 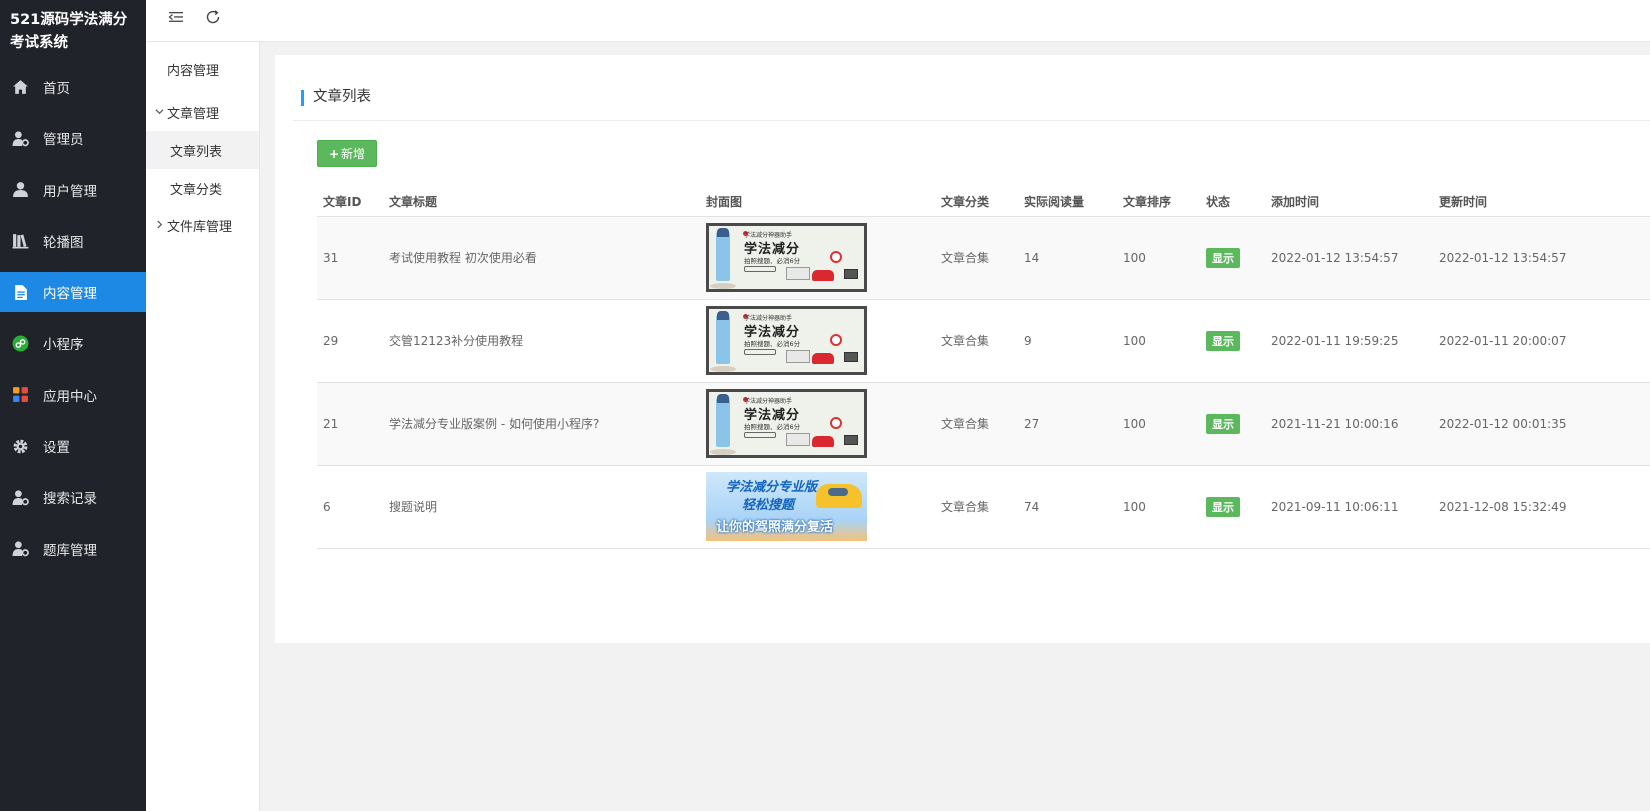 I want to click on subnav-group-files: 文件库管理, so click(x=202, y=225).